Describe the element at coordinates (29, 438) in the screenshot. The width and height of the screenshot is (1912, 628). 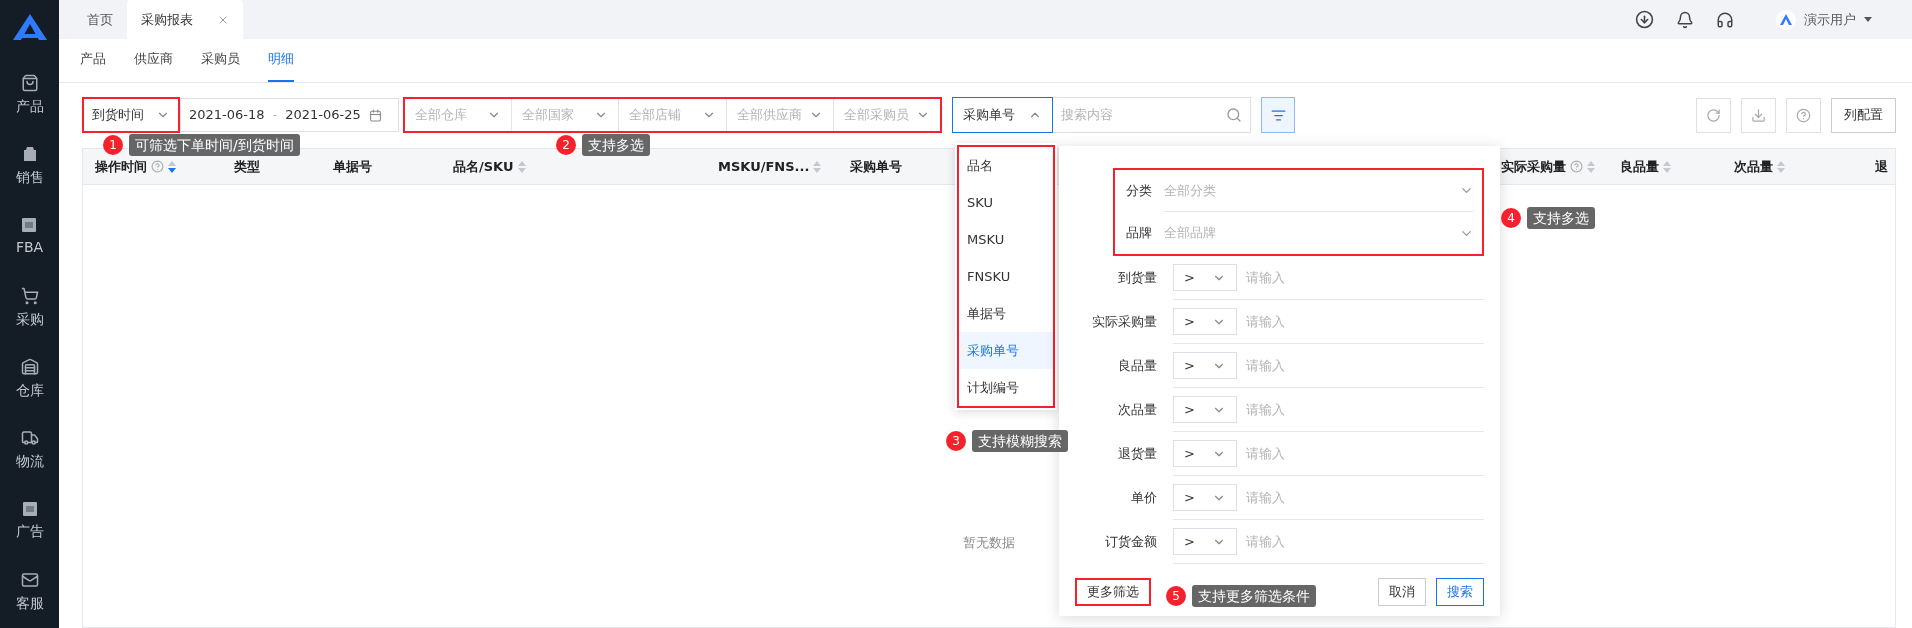
I see `truck-icon` at that location.